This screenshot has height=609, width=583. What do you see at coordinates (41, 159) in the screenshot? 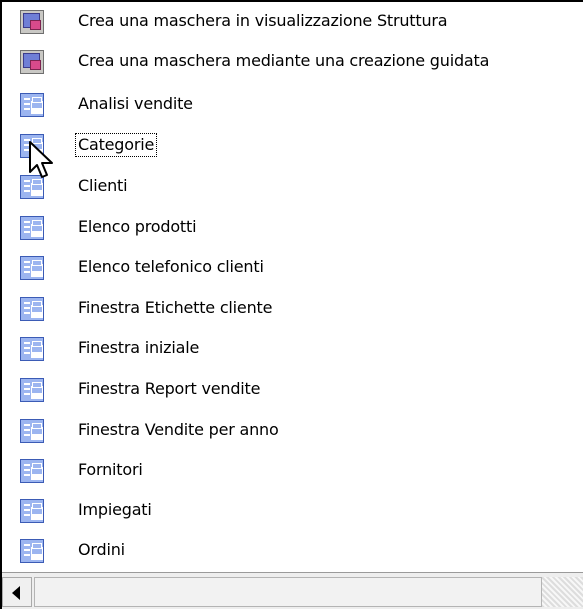
I see `mouse-pointer-icon` at bounding box center [41, 159].